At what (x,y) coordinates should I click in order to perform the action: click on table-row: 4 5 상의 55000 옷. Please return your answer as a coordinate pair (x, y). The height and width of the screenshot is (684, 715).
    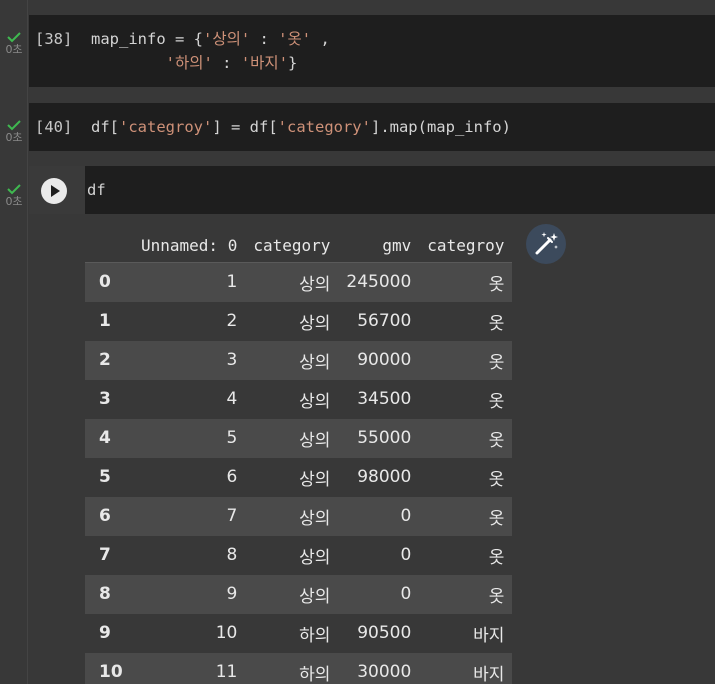
    Looking at the image, I should click on (299, 438).